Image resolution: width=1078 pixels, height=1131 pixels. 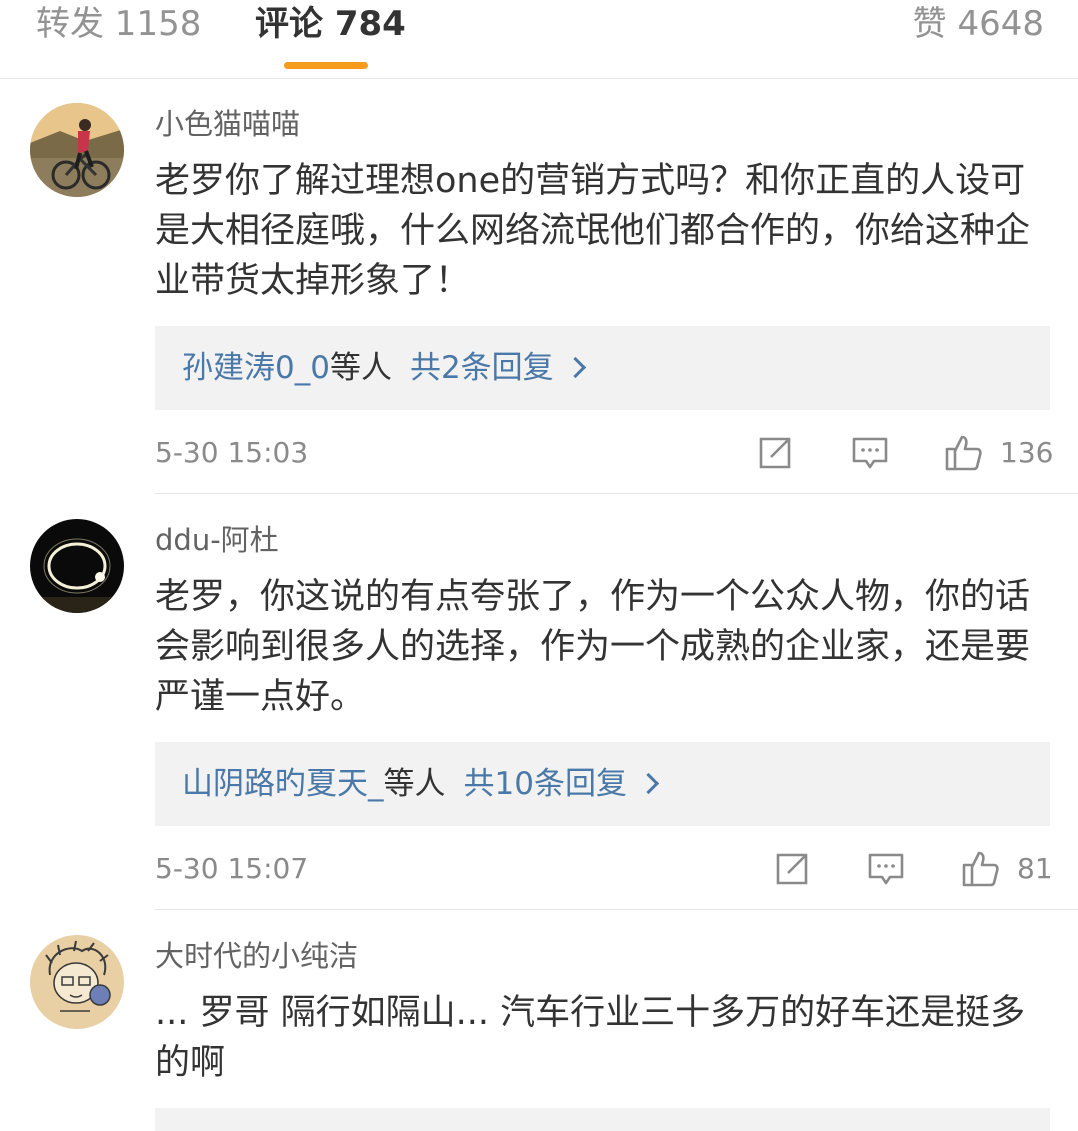 I want to click on comment-meta: 5-30 15:03 136, so click(x=604, y=453).